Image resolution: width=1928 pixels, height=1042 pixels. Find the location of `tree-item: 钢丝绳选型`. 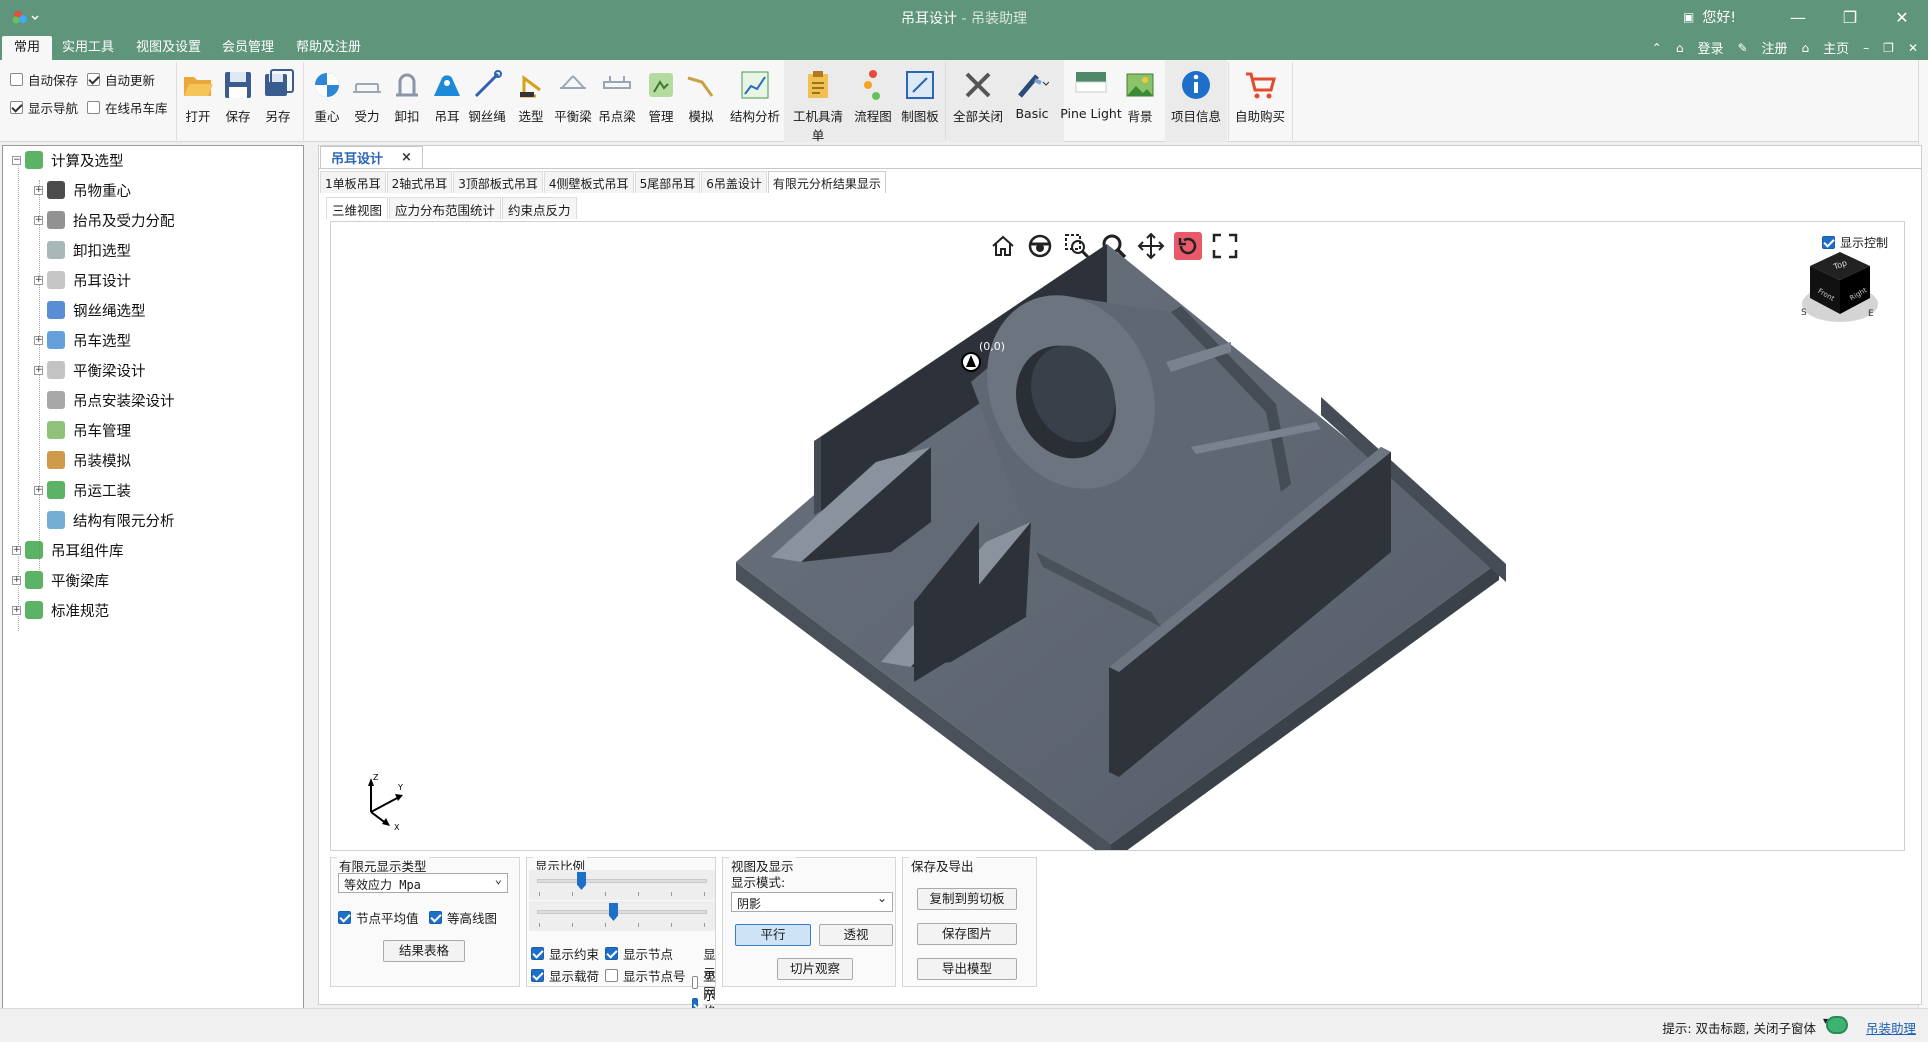

tree-item: 钢丝绳选型 is located at coordinates (90, 310).